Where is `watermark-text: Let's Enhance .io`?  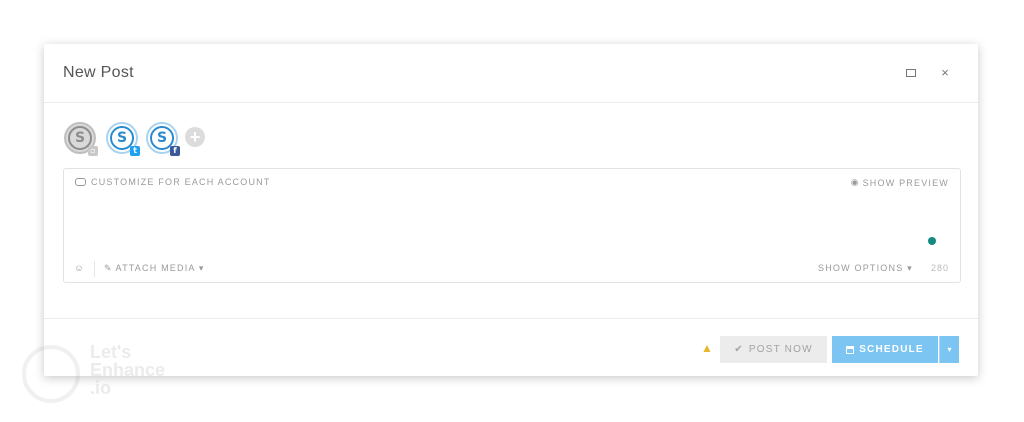 watermark-text: Let's Enhance .io is located at coordinates (127, 370).